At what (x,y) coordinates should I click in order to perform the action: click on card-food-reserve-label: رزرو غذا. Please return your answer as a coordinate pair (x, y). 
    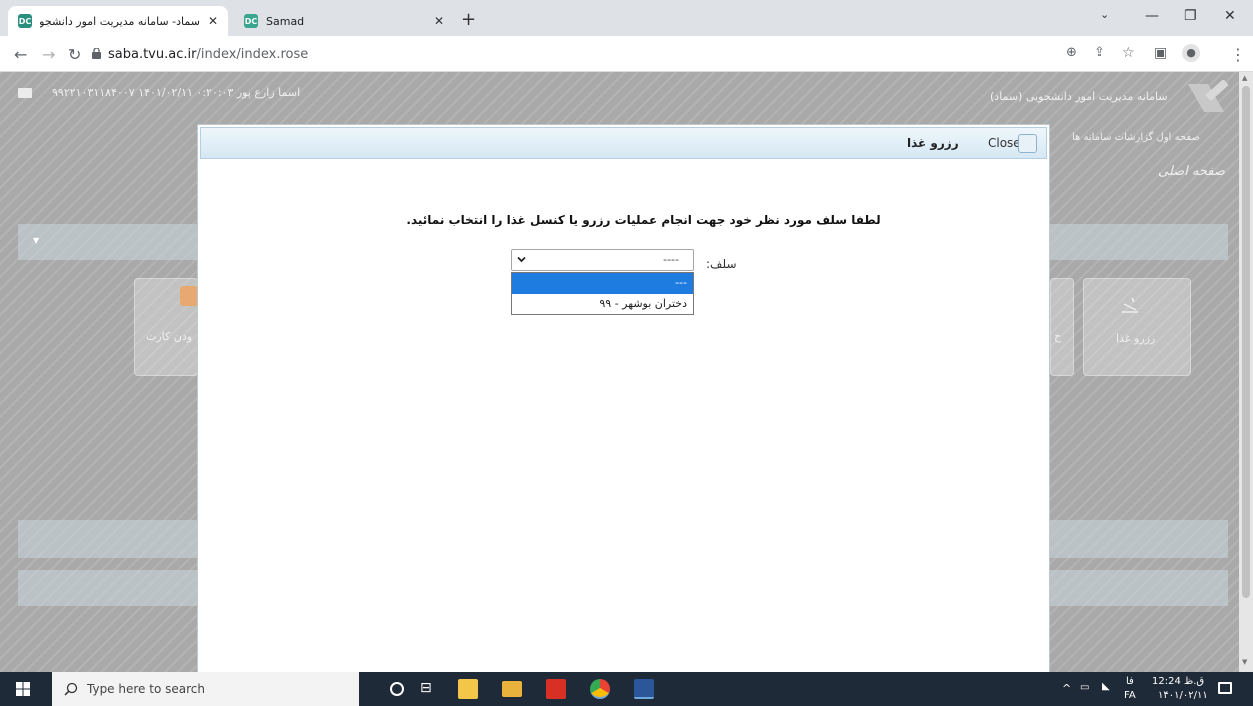
    Looking at the image, I should click on (1136, 338).